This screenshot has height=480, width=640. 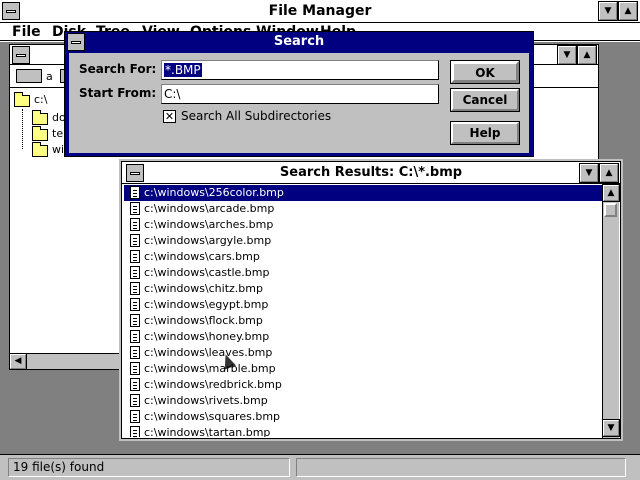 What do you see at coordinates (363, 273) in the screenshot?
I see `list-item: c:\windows\castle.bmp` at bounding box center [363, 273].